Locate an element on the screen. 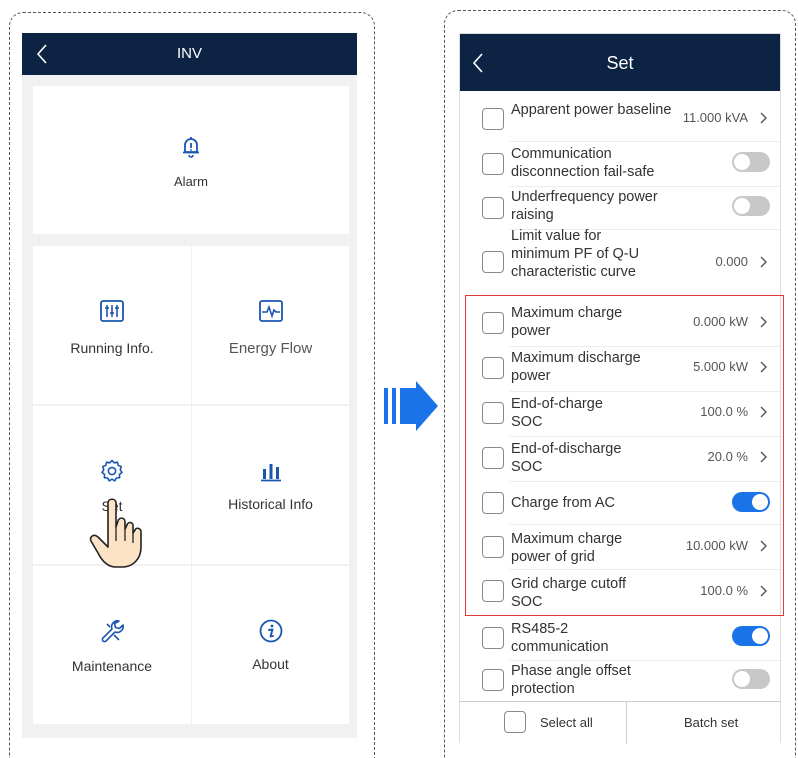  row-value: 11.000 kVA is located at coordinates (715, 117).